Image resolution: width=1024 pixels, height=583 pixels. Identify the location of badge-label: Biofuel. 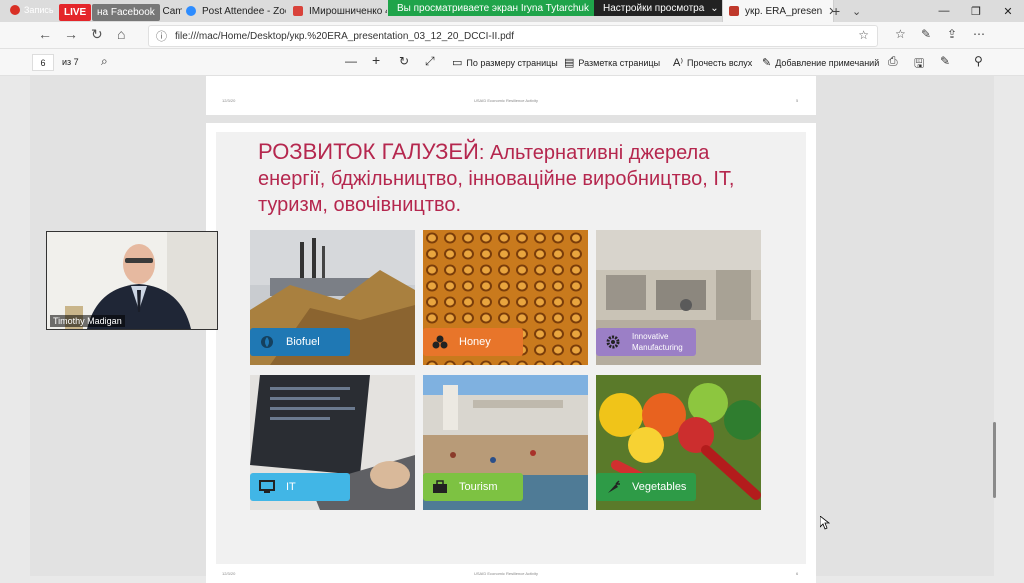
(303, 342).